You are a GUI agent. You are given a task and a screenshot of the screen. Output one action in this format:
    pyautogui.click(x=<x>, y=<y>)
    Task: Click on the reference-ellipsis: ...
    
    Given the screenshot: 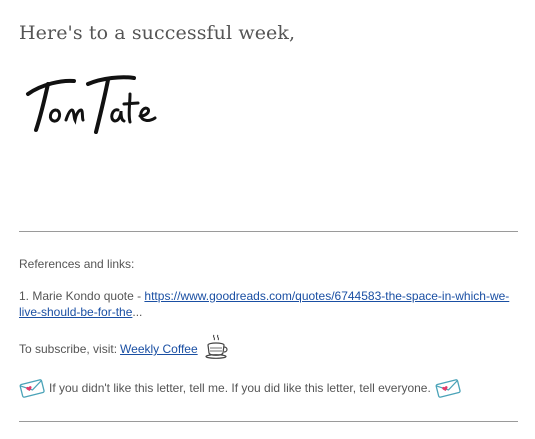 What is the action you would take?
    pyautogui.click(x=137, y=312)
    